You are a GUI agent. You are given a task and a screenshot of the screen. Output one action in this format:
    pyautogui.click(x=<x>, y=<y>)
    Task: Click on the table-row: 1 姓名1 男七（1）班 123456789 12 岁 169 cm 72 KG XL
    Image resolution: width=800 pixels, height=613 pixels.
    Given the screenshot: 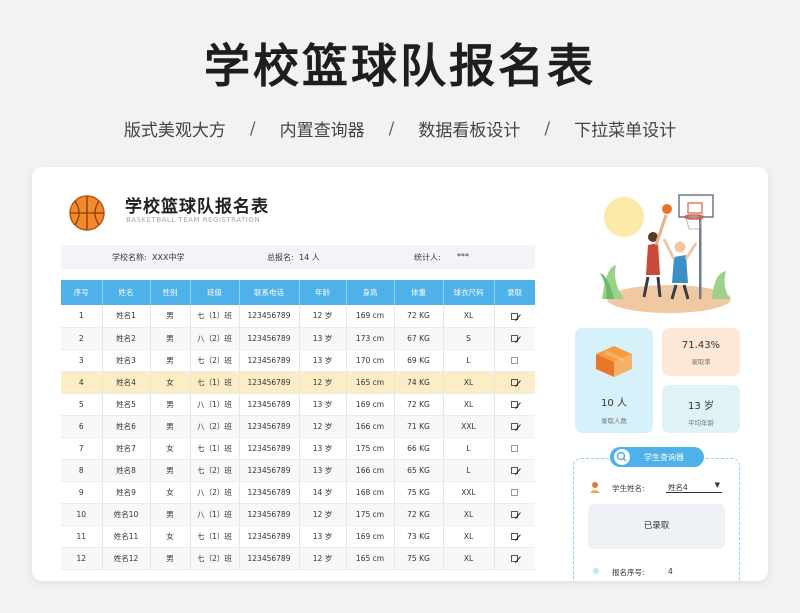 What is the action you would take?
    pyautogui.click(x=298, y=316)
    